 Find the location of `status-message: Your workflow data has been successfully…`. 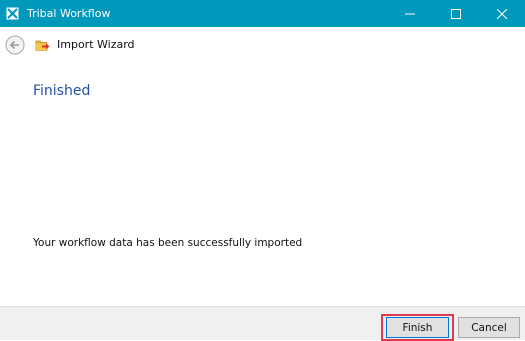

status-message: Your workflow data has been successfully… is located at coordinates (168, 243).